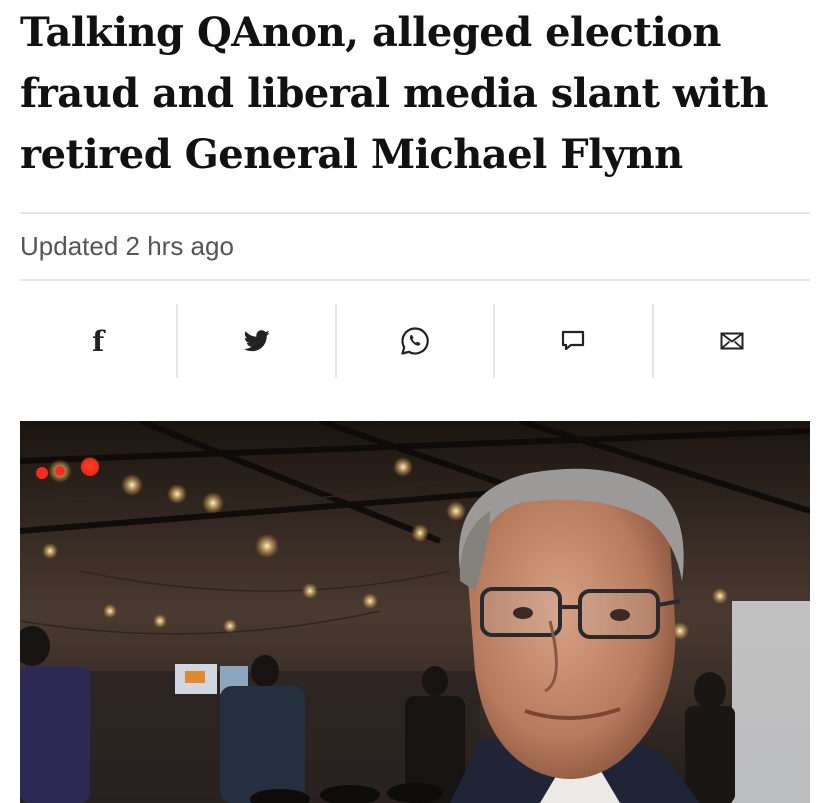  I want to click on comment-icon, so click(573, 340).